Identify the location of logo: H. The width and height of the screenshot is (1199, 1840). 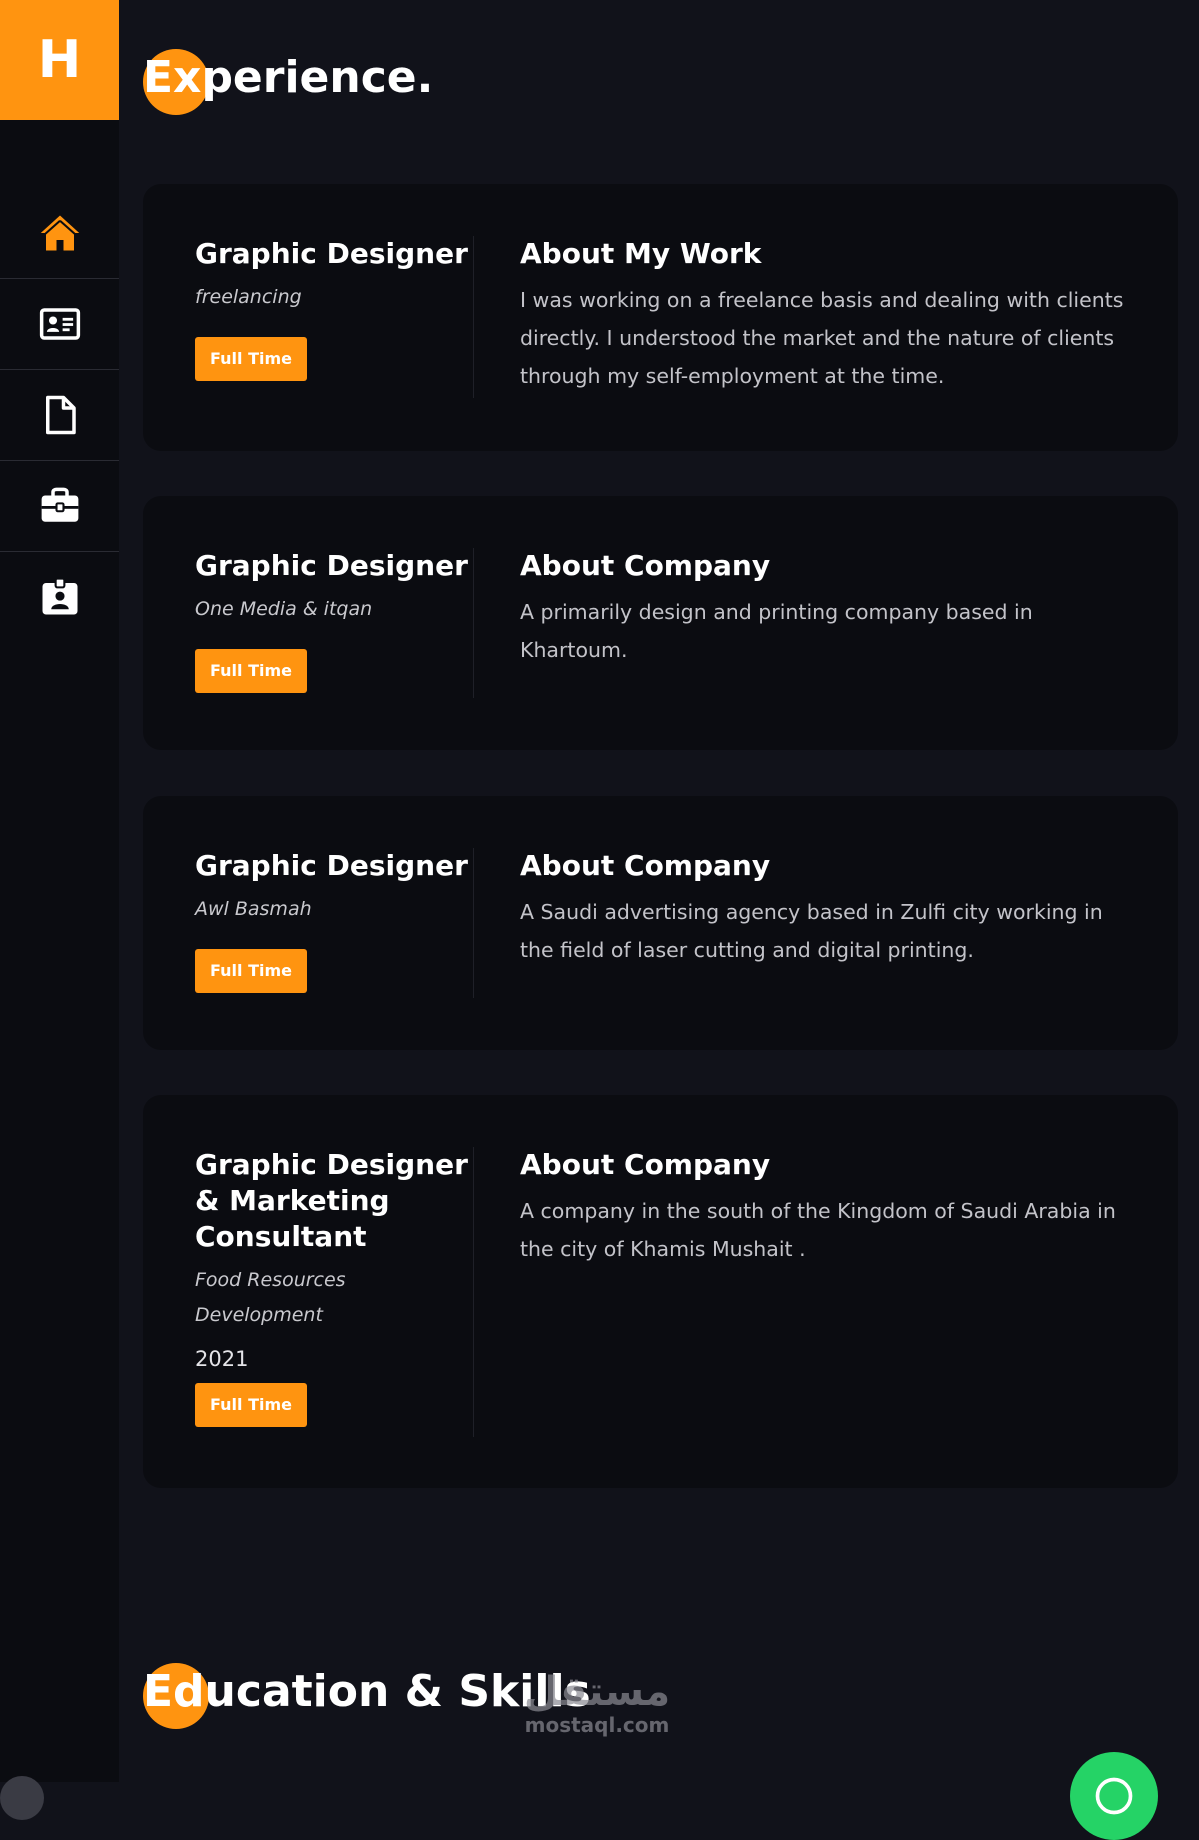
(59, 60).